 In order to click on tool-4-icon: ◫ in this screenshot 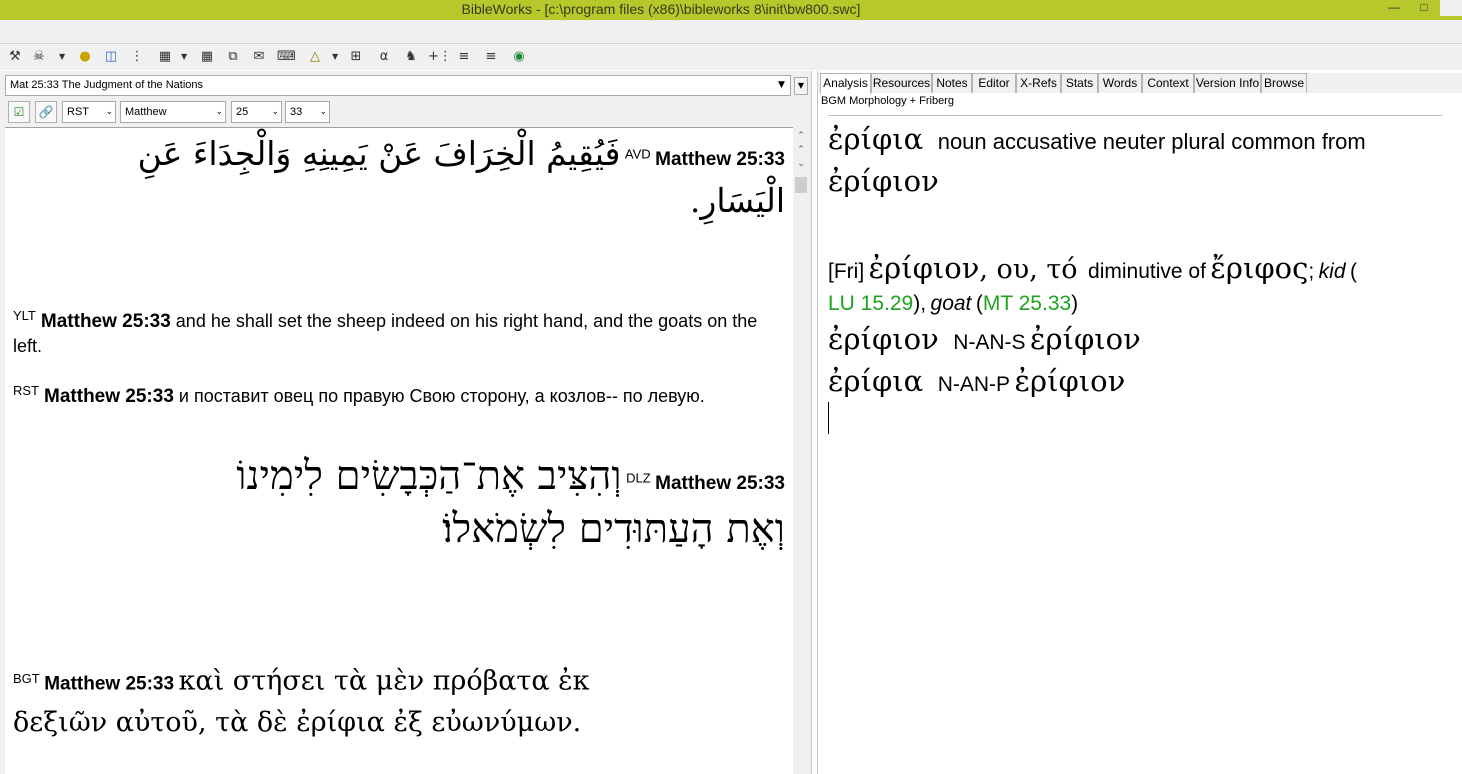, I will do `click(111, 57)`.